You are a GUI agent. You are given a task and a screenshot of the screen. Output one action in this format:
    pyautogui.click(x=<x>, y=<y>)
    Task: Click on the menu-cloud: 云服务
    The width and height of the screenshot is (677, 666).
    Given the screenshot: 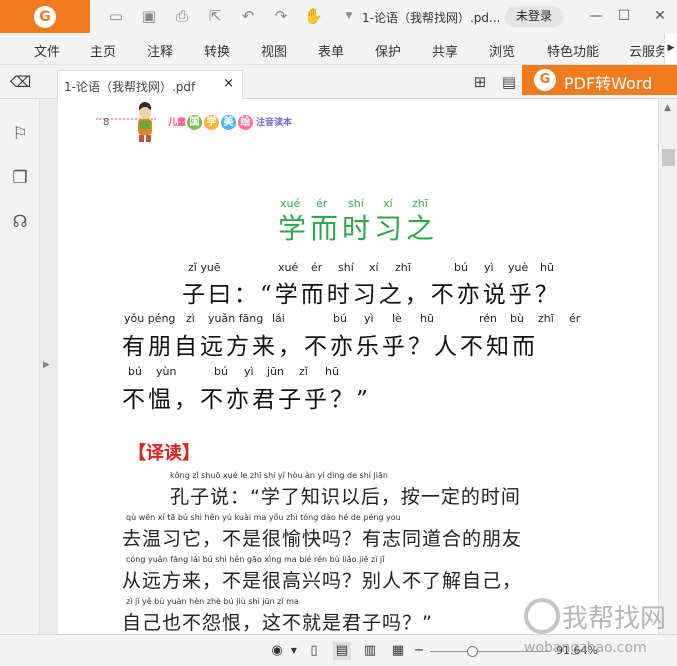 What is the action you would take?
    pyautogui.click(x=648, y=50)
    